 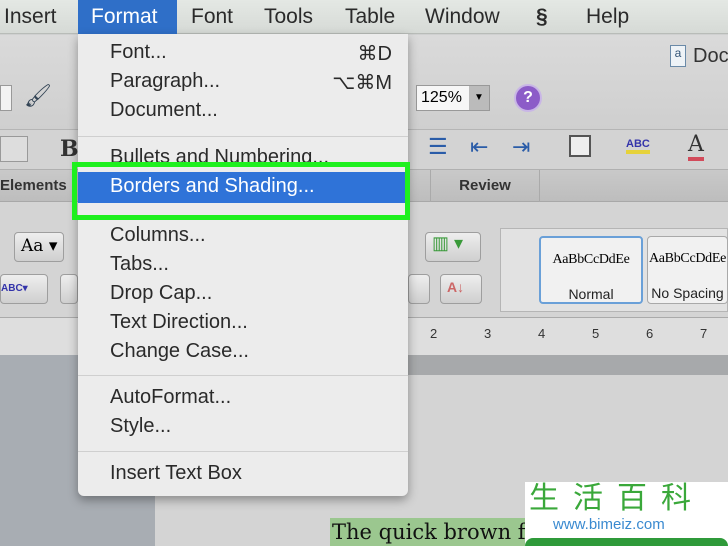 What do you see at coordinates (596, 333) in the screenshot?
I see `ruler-label: 5` at bounding box center [596, 333].